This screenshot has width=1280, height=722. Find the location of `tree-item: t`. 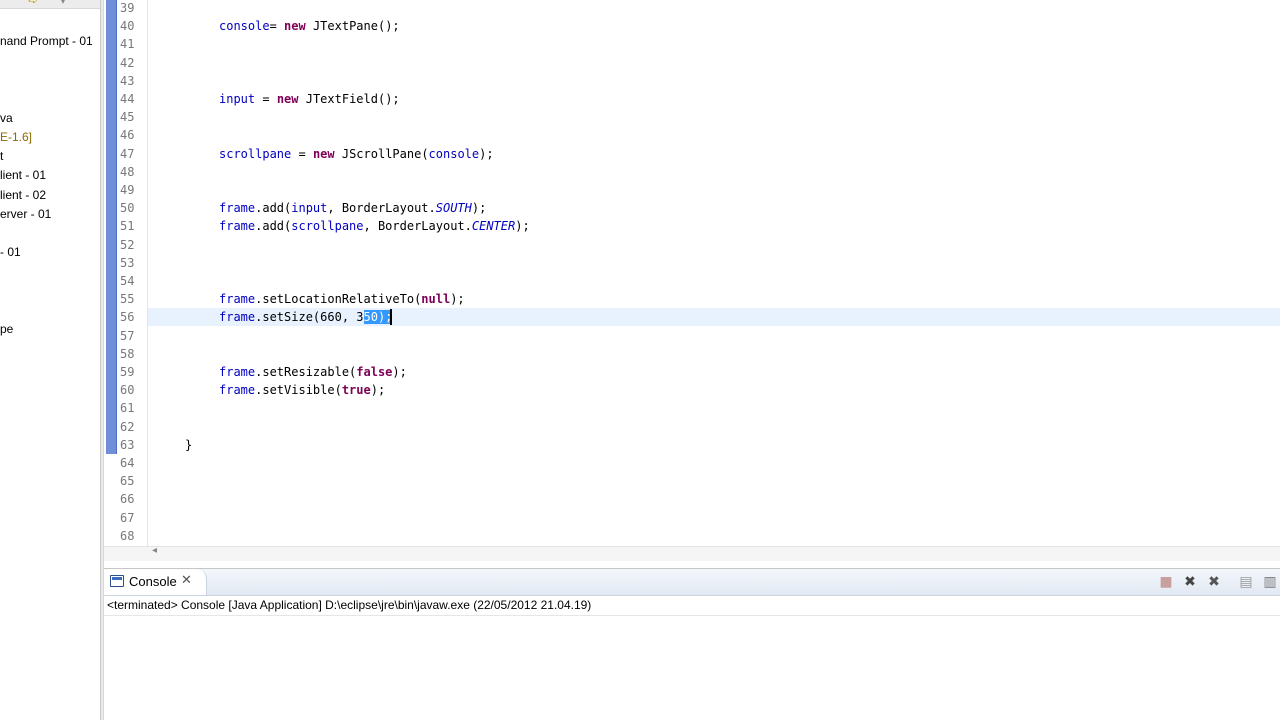

tree-item: t is located at coordinates (1, 156).